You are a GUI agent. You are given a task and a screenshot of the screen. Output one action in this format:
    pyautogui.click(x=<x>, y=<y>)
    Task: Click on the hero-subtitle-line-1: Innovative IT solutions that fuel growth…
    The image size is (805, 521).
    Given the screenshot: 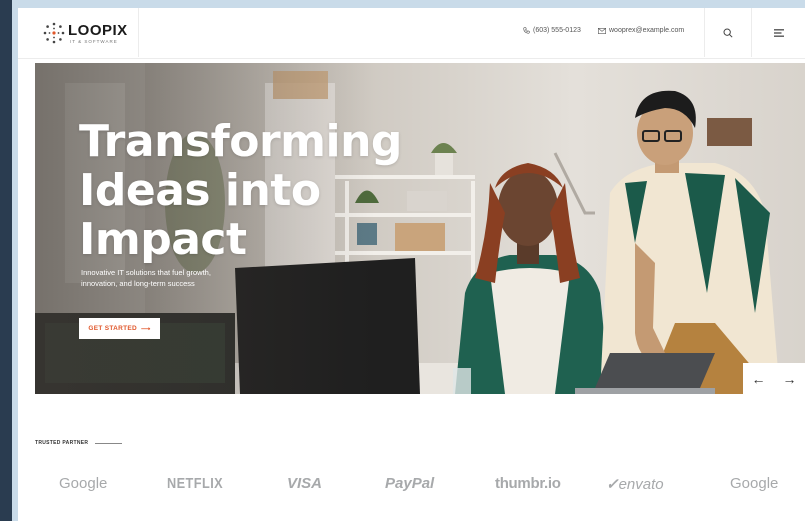 What is the action you would take?
    pyautogui.click(x=146, y=272)
    